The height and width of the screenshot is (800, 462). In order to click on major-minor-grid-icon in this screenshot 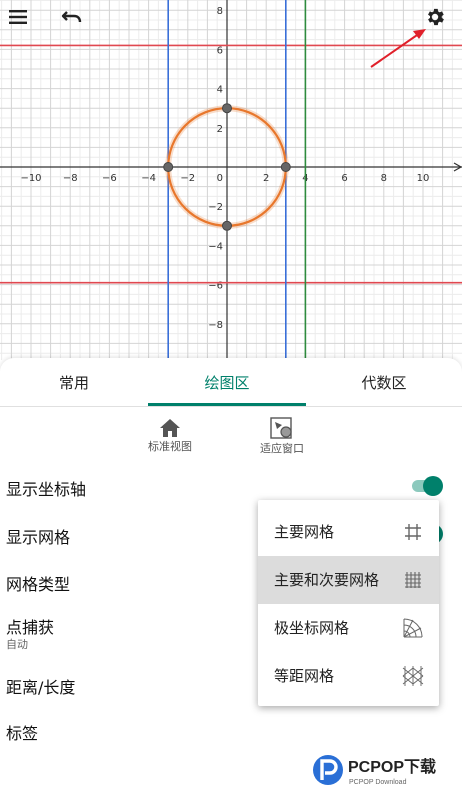, I will do `click(413, 580)`.